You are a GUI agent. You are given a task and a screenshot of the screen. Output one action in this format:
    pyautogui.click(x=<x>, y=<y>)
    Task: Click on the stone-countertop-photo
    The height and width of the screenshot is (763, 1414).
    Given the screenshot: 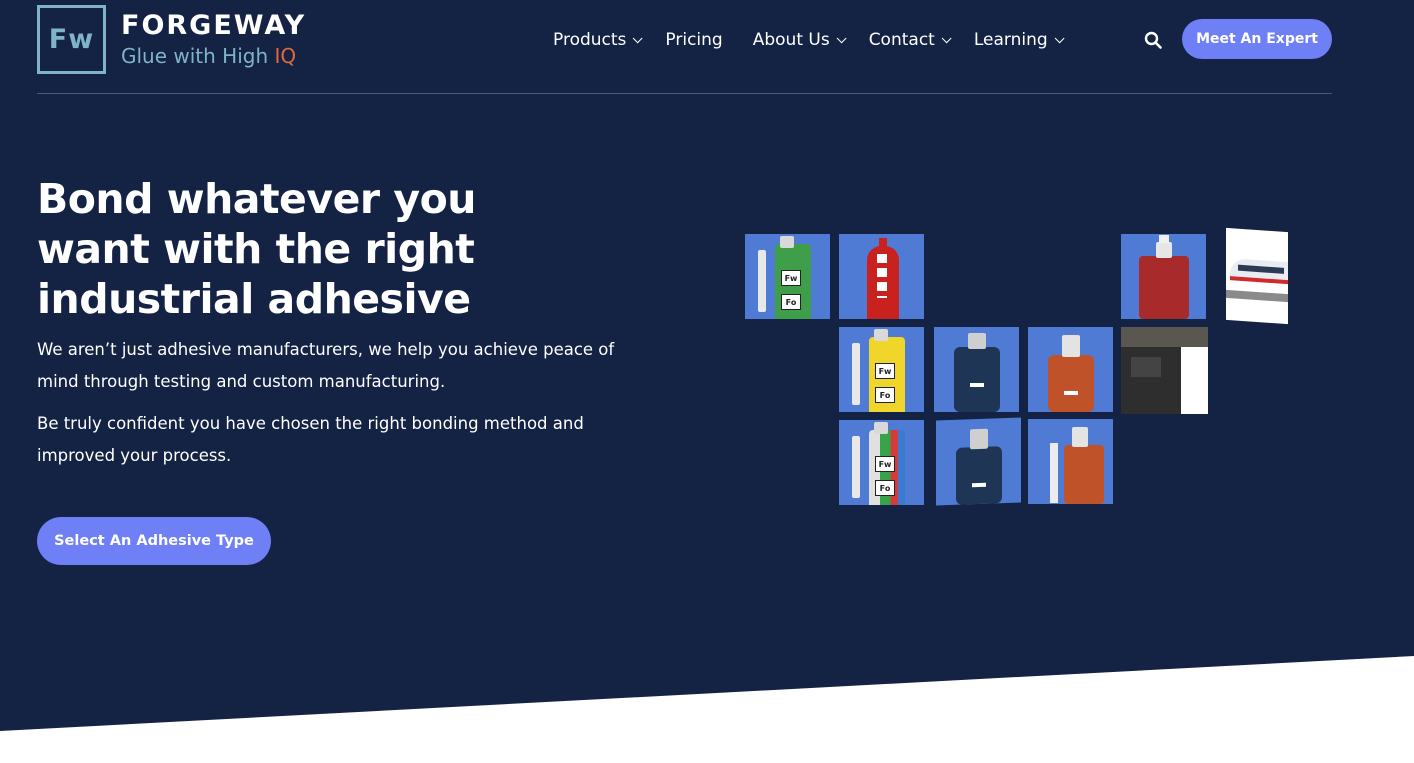 What is the action you would take?
    pyautogui.click(x=1164, y=370)
    